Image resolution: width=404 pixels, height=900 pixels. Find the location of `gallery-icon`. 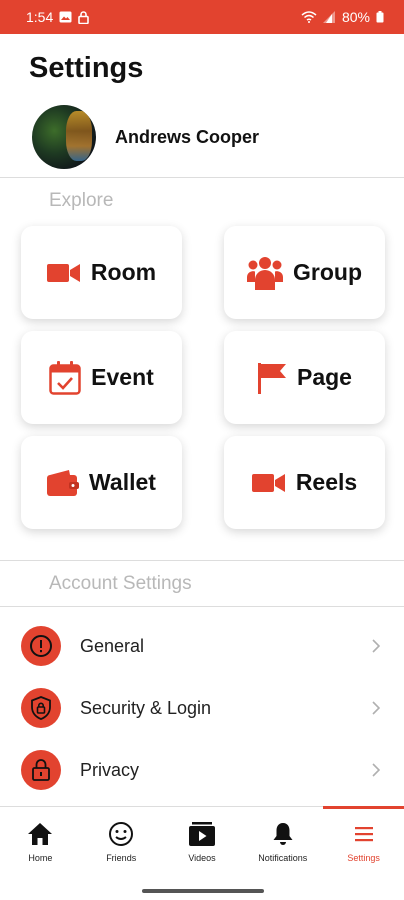

gallery-icon is located at coordinates (65, 17).